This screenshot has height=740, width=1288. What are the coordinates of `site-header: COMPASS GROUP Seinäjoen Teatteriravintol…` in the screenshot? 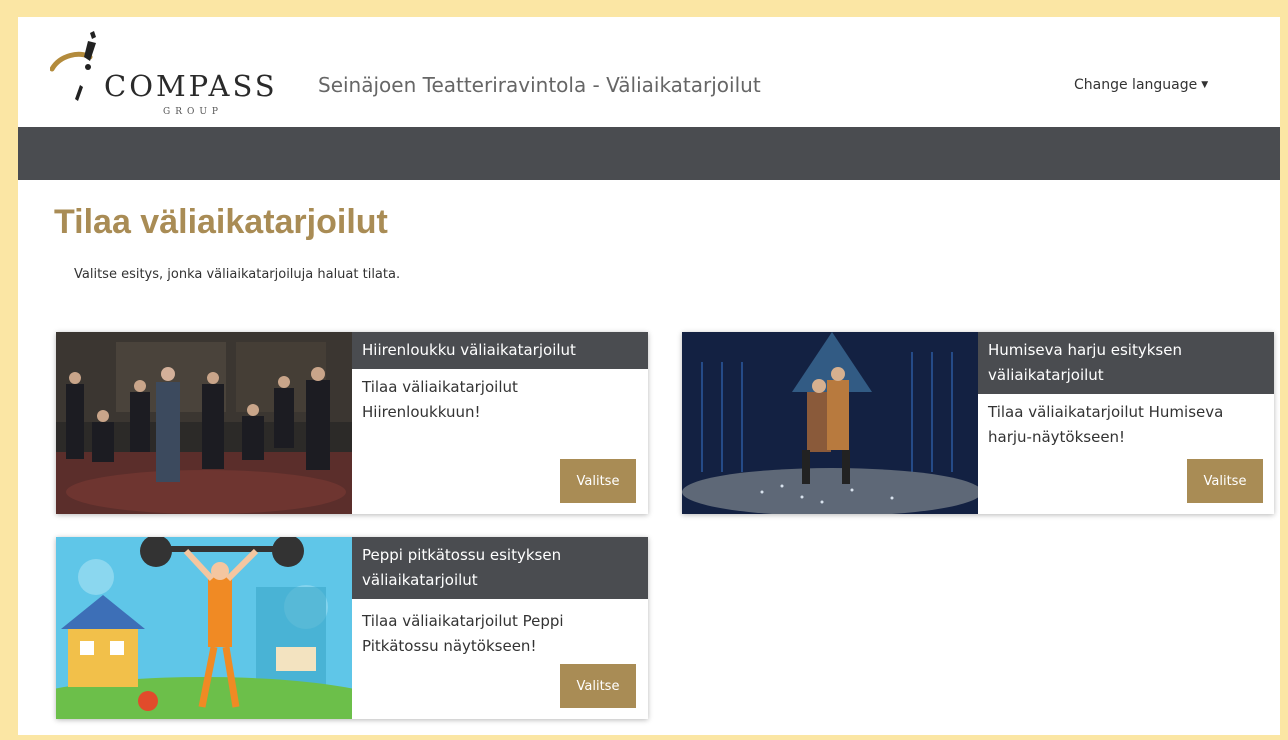 It's located at (649, 72).